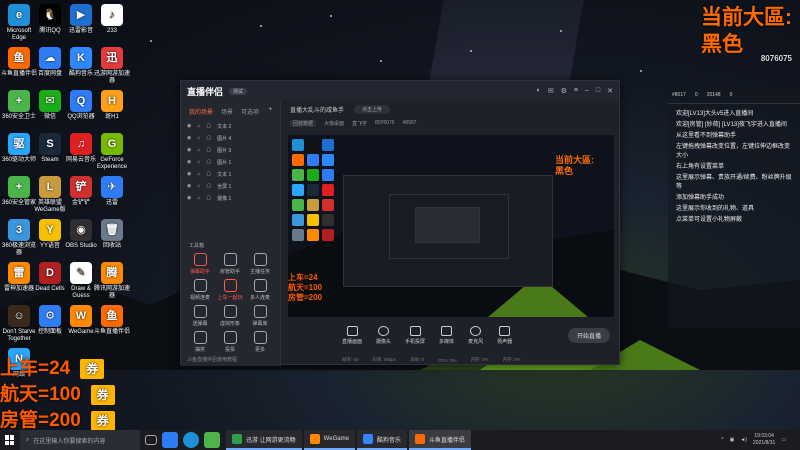 The image size is (800, 450). I want to click on tutorial-link: 斗鱼直播伴侣使用教程, so click(212, 359).